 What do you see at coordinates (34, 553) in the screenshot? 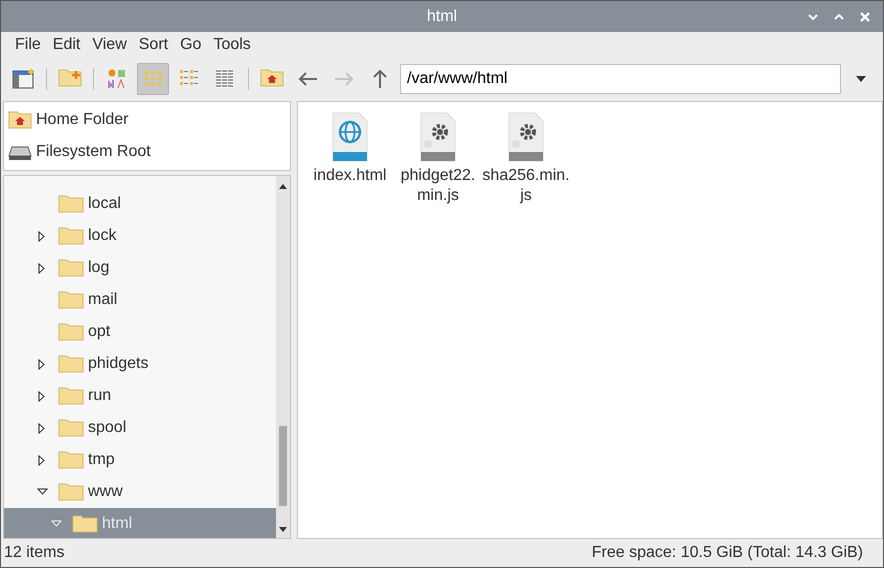
I see `item-count: 12 items` at bounding box center [34, 553].